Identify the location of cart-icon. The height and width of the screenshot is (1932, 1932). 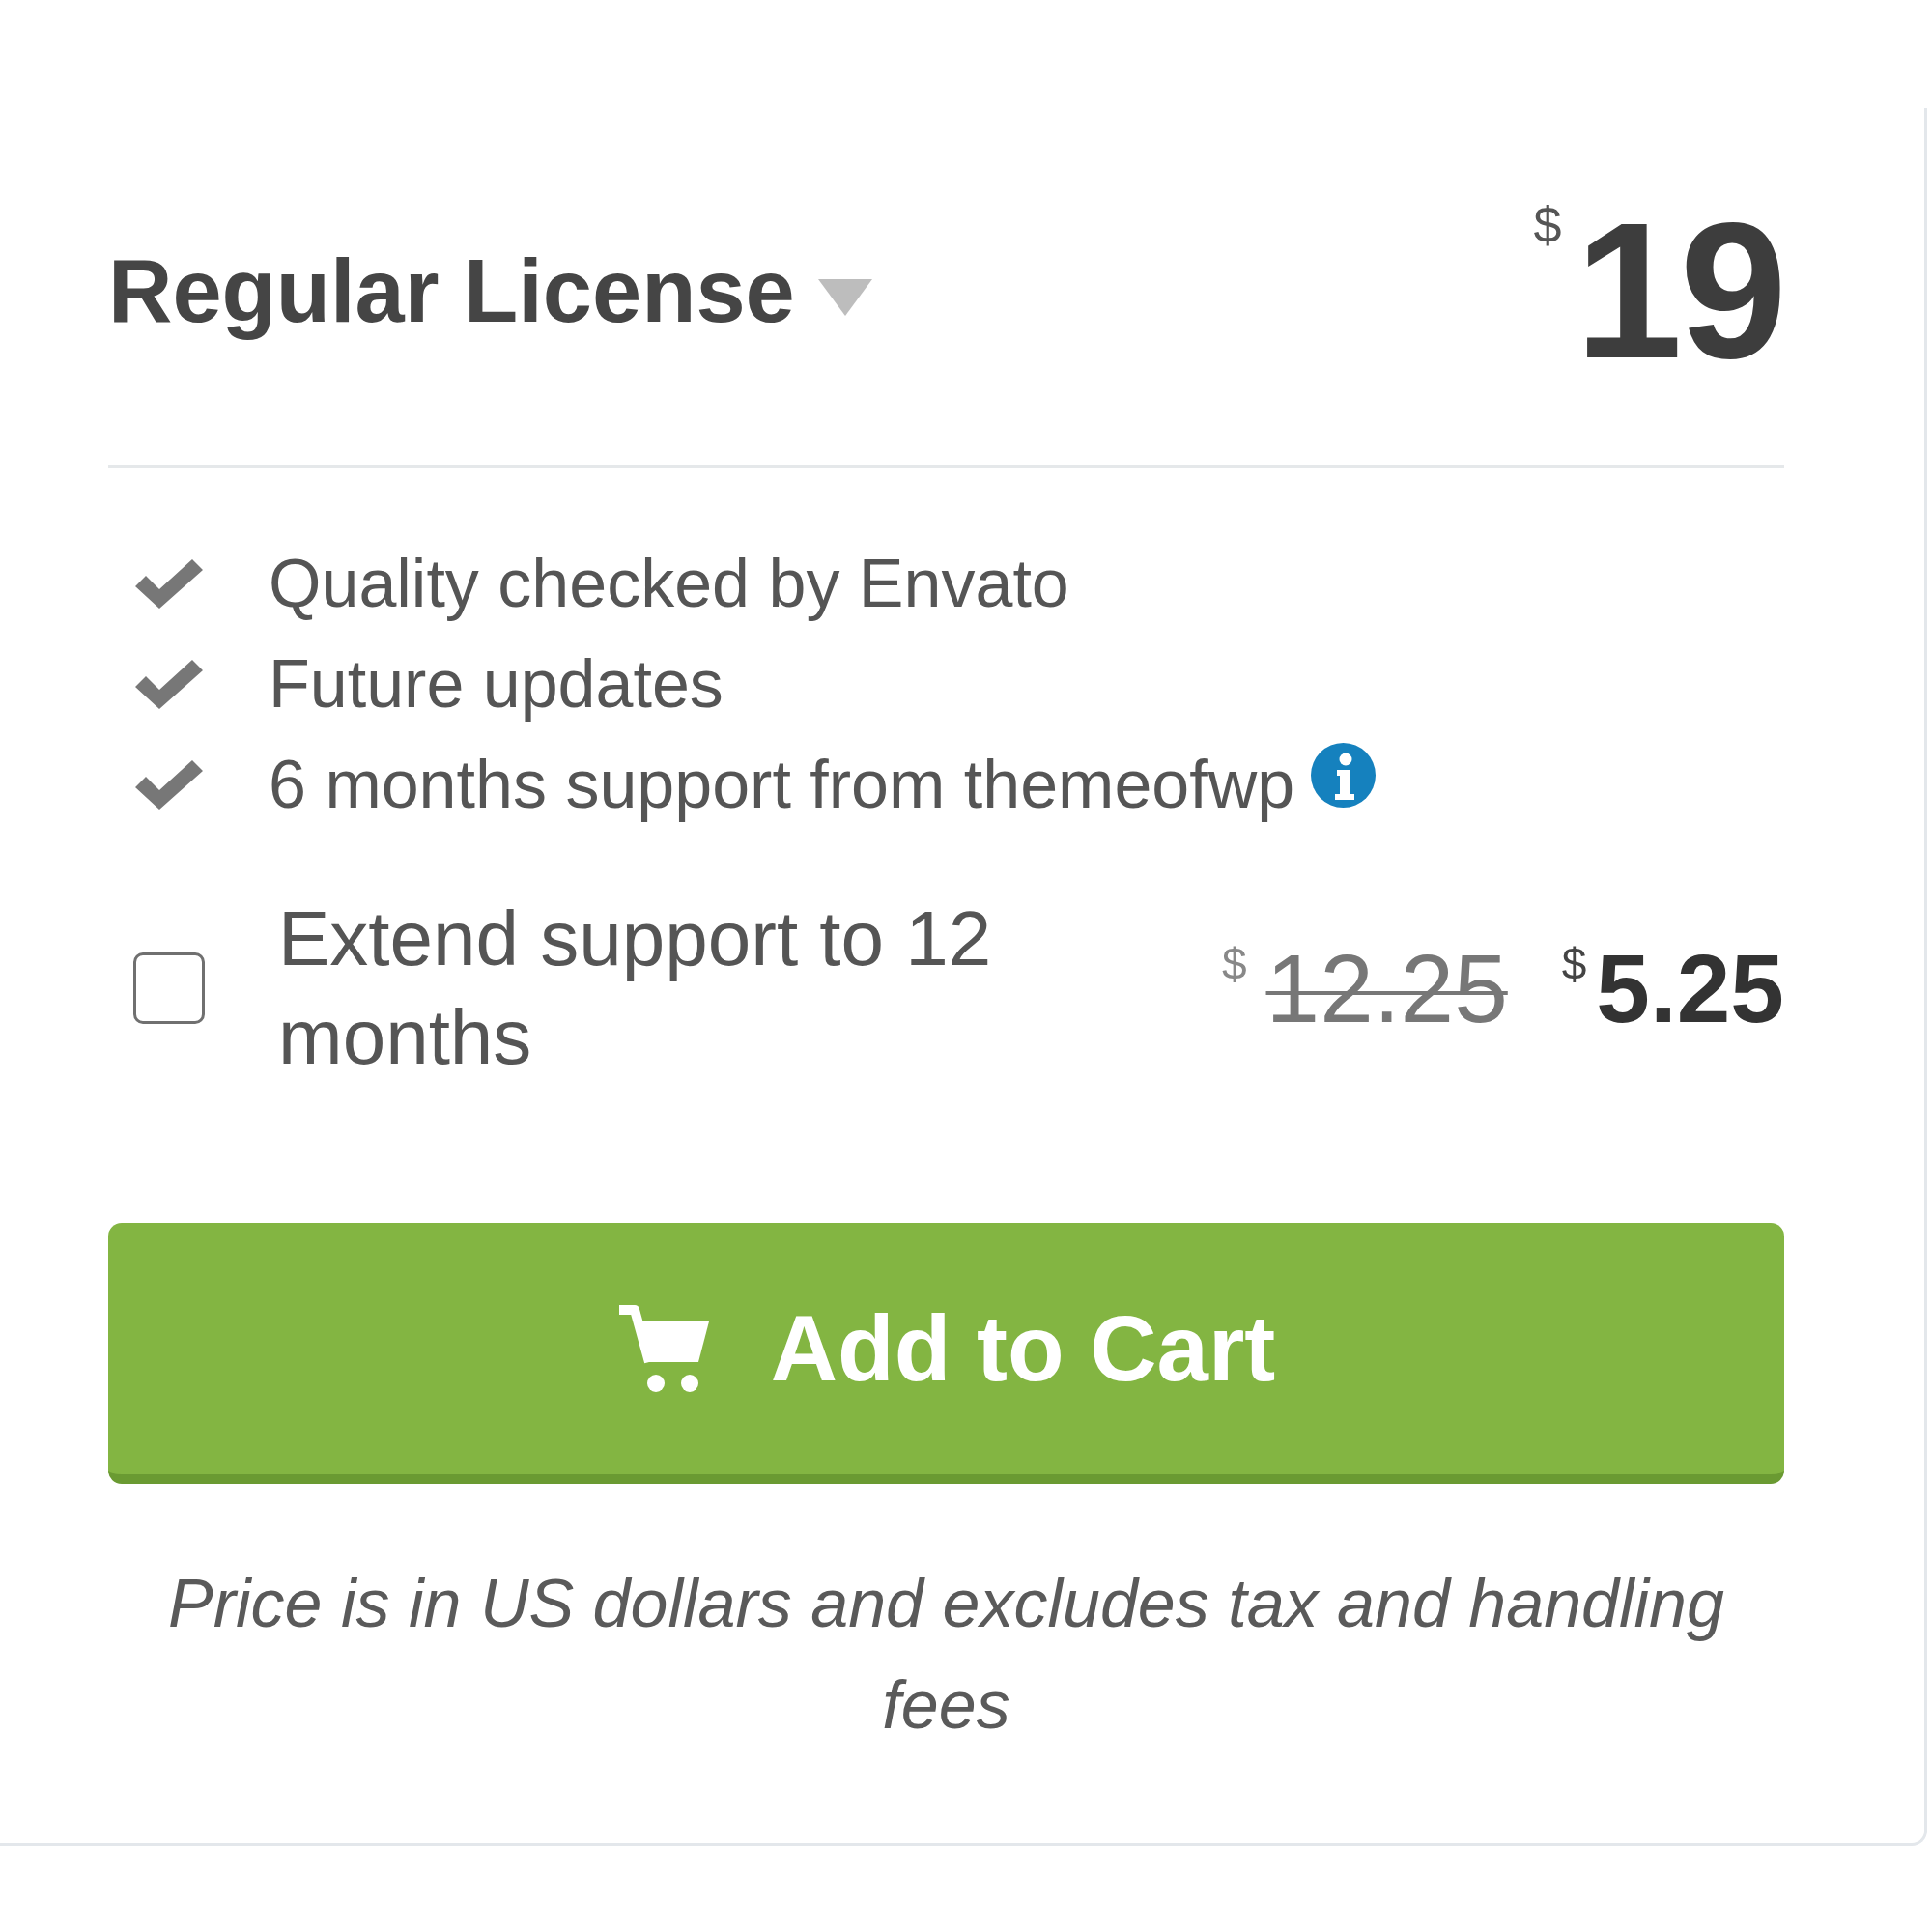
(663, 1348).